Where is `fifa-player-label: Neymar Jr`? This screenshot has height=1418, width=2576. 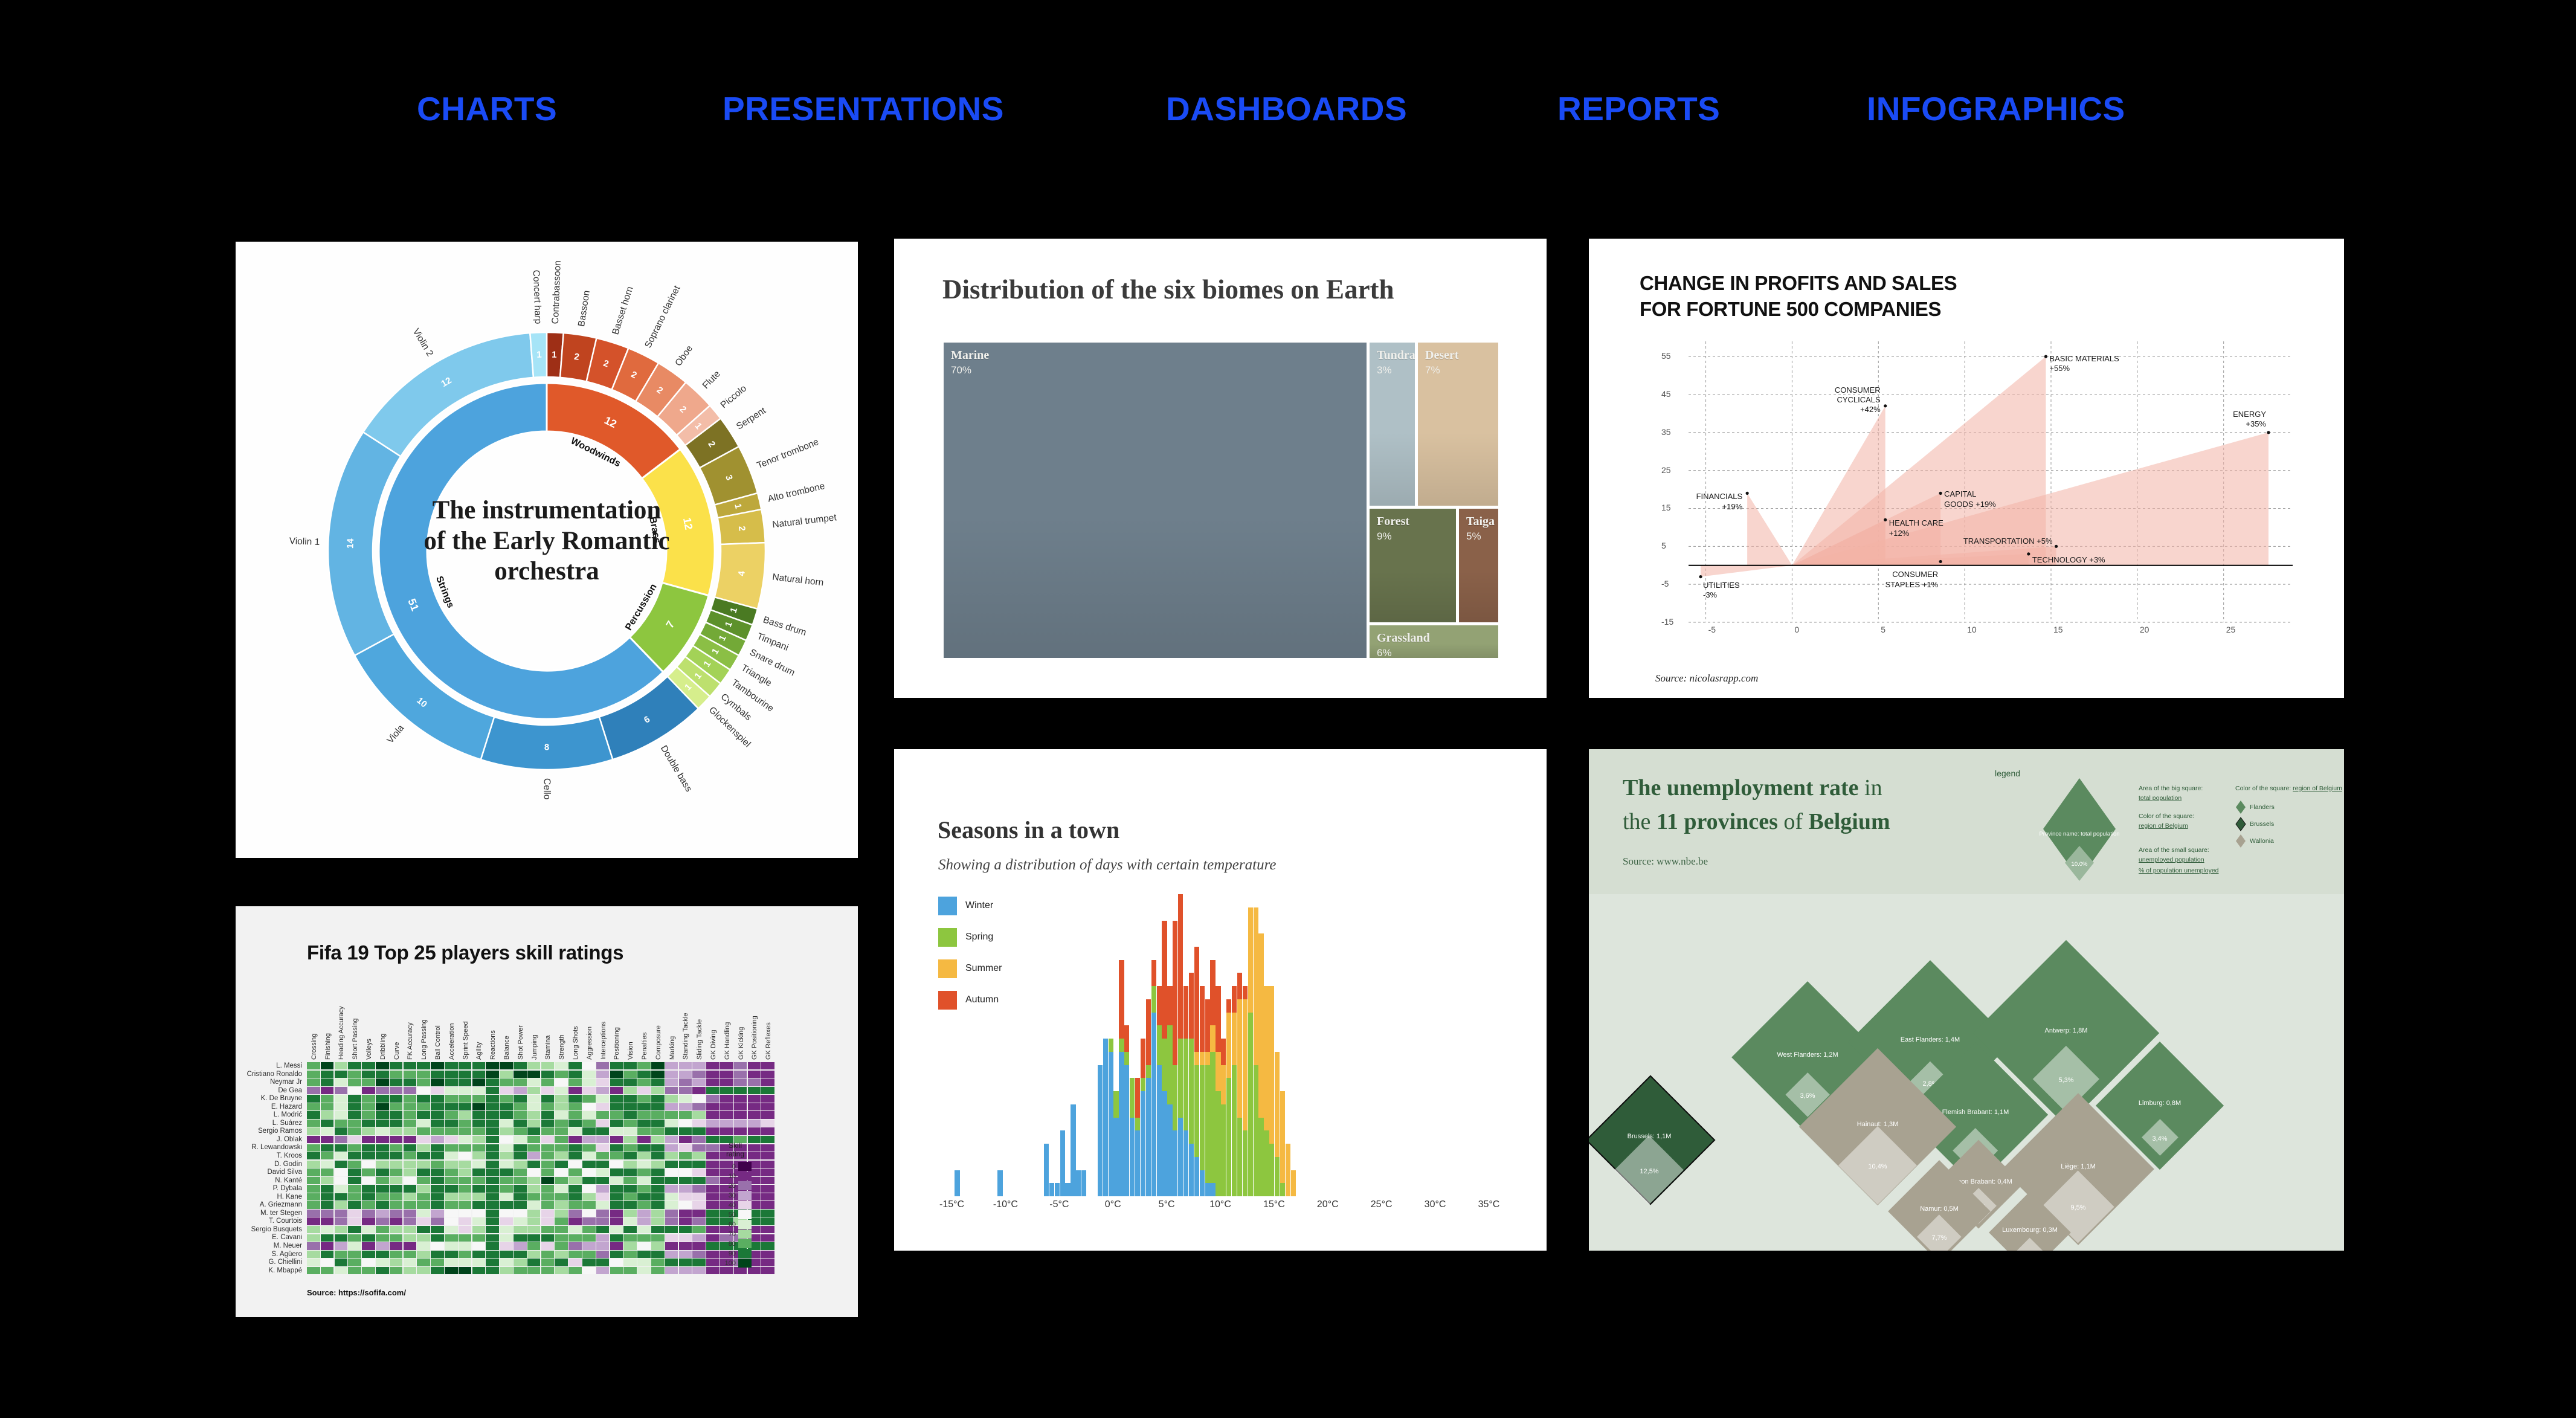 fifa-player-label: Neymar Jr is located at coordinates (285, 1082).